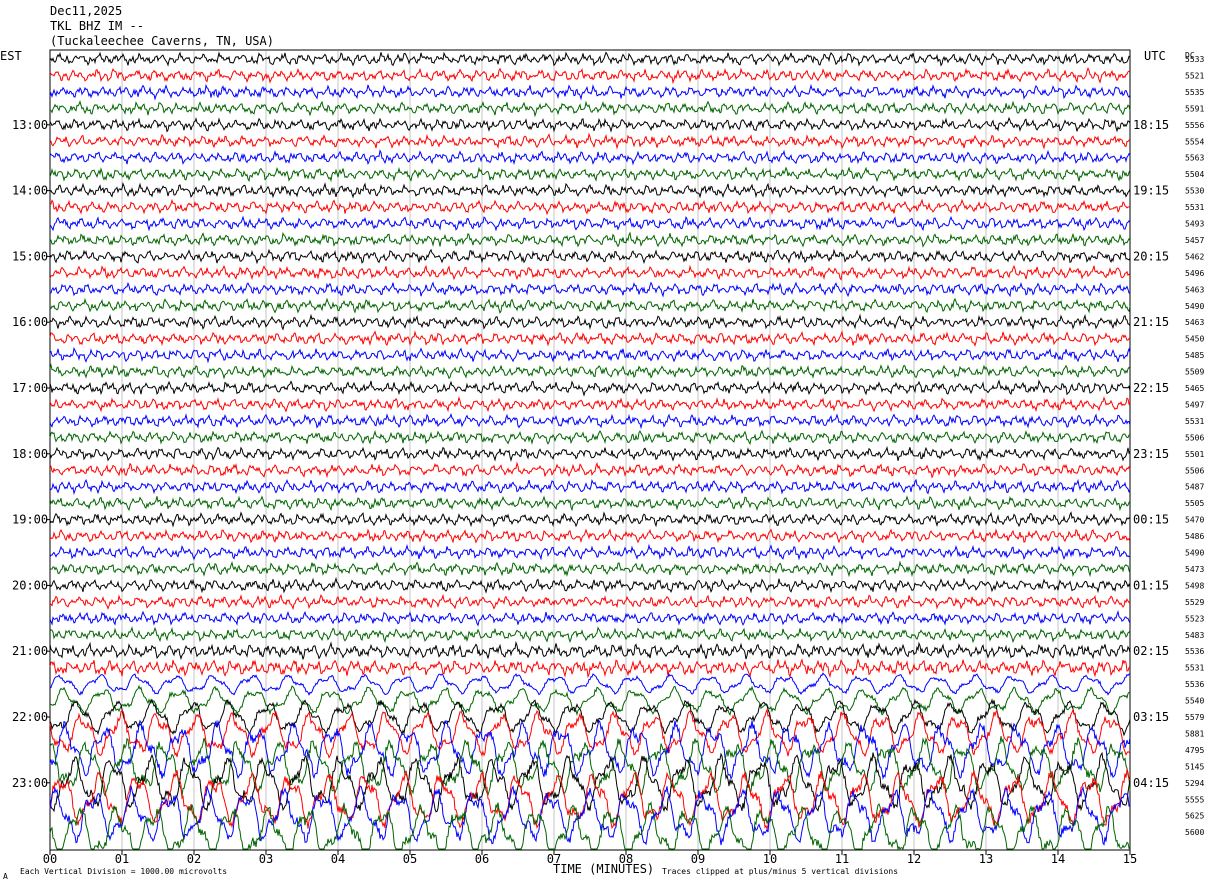  What do you see at coordinates (1194, 520) in the screenshot?
I see `dc-offset-value: 5470` at bounding box center [1194, 520].